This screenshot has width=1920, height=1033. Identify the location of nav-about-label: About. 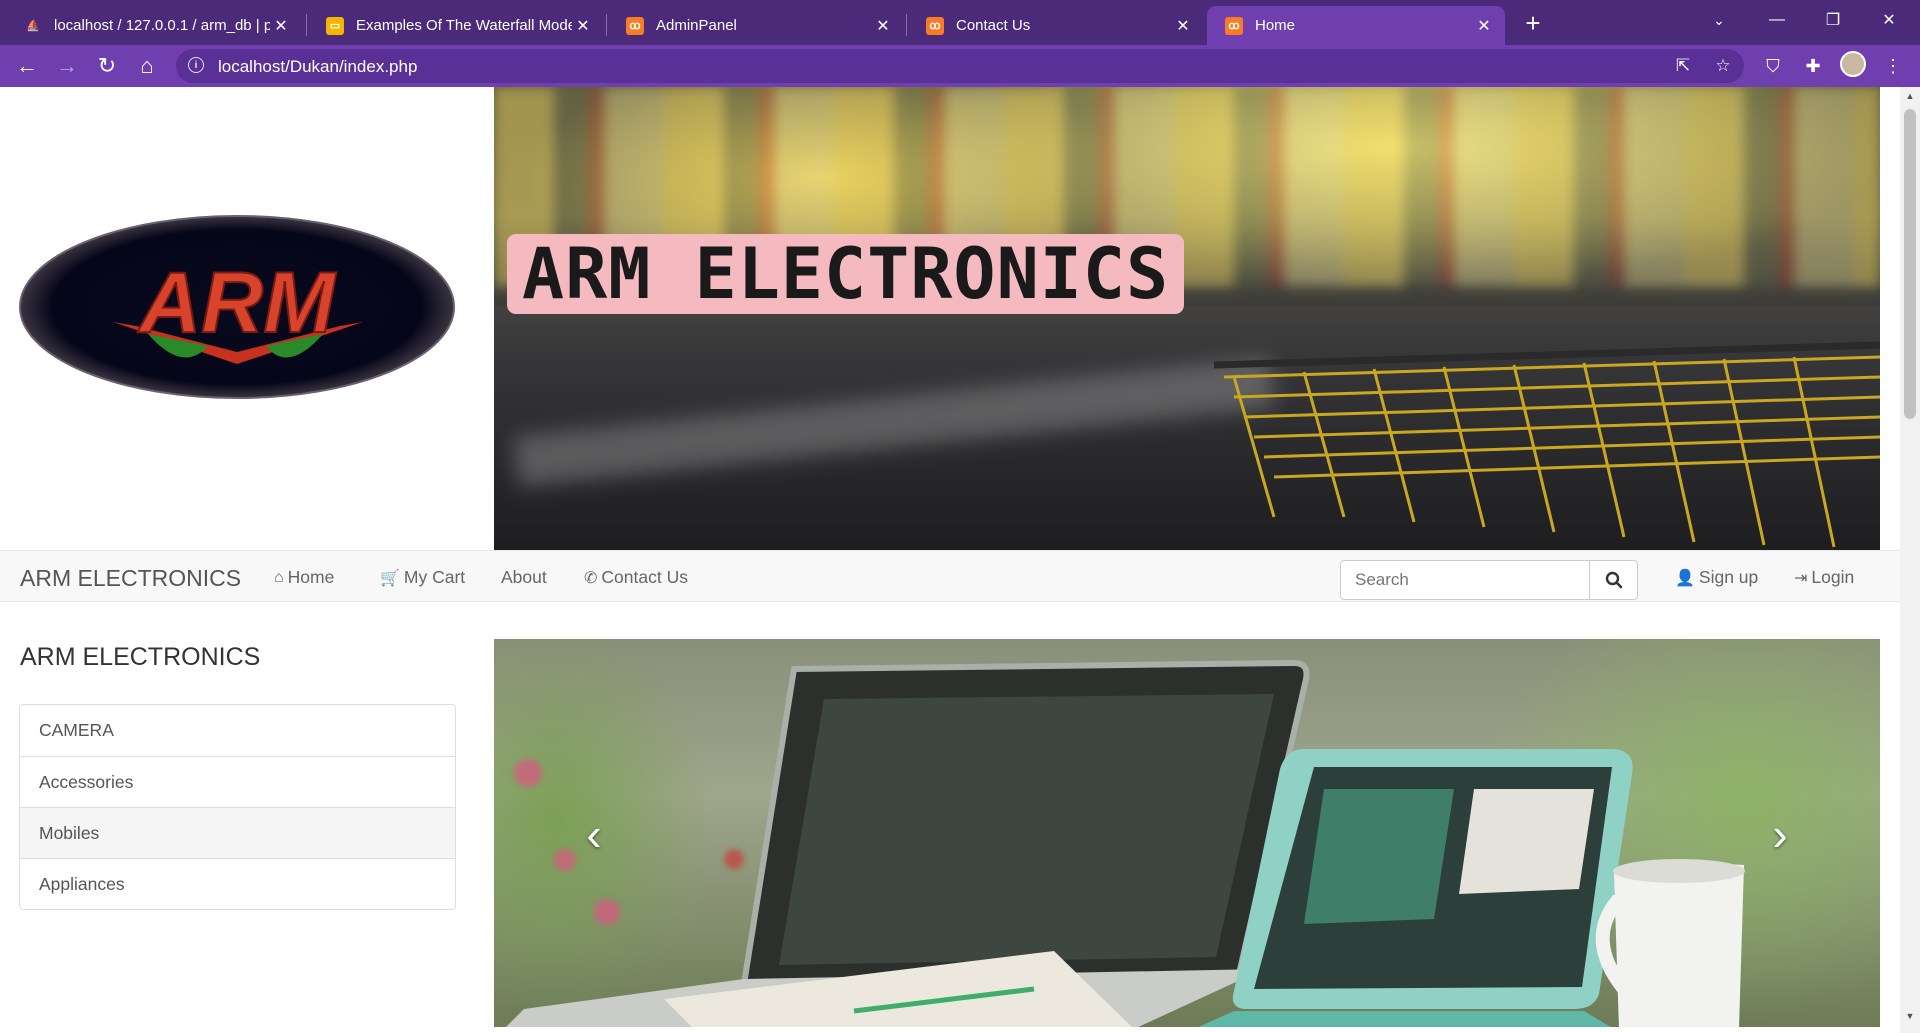
(524, 577).